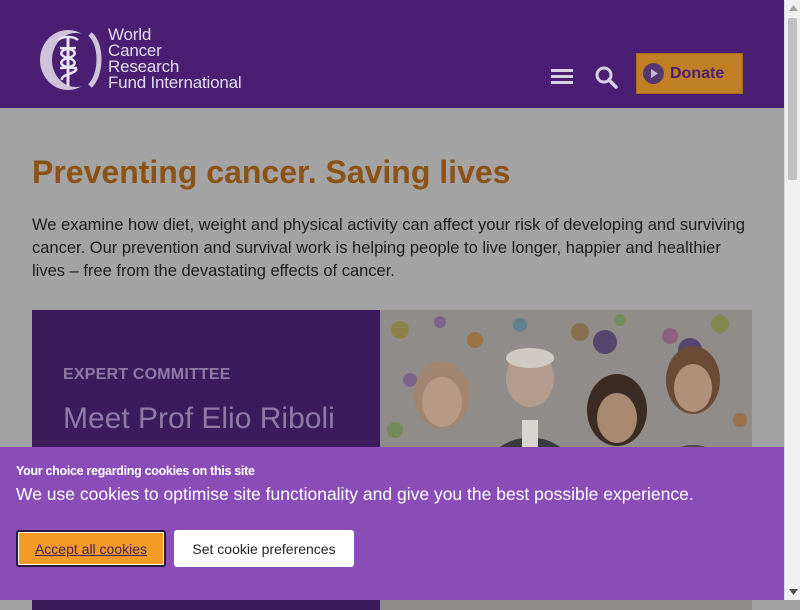  I want to click on feature-kicker: EXPERT COMMITTEE, so click(147, 374).